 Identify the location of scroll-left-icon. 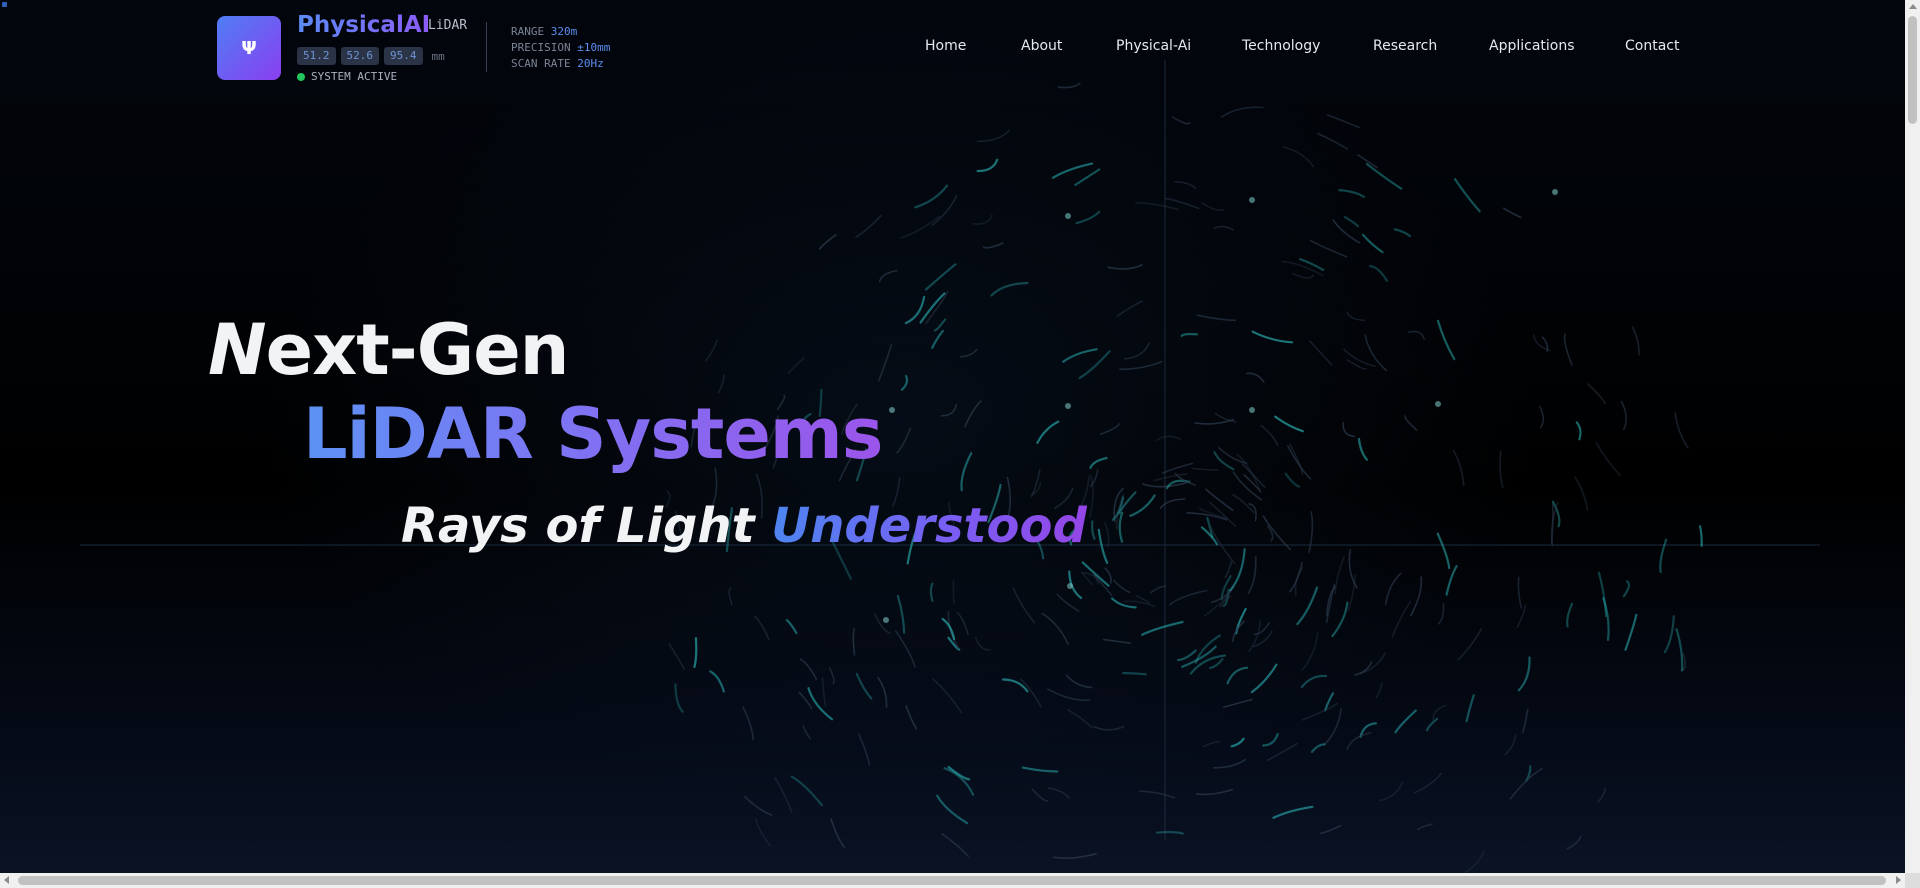
(6, 880).